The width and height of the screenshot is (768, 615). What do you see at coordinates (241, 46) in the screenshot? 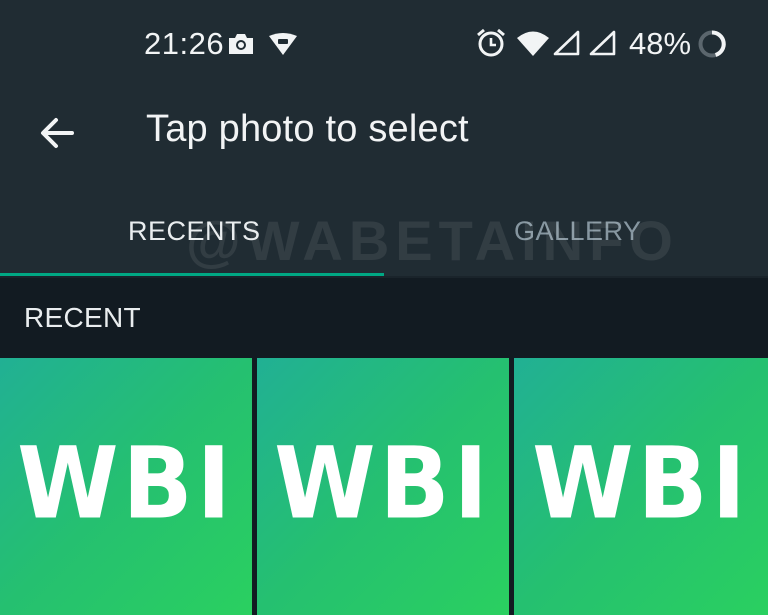
I see `camera-icon` at bounding box center [241, 46].